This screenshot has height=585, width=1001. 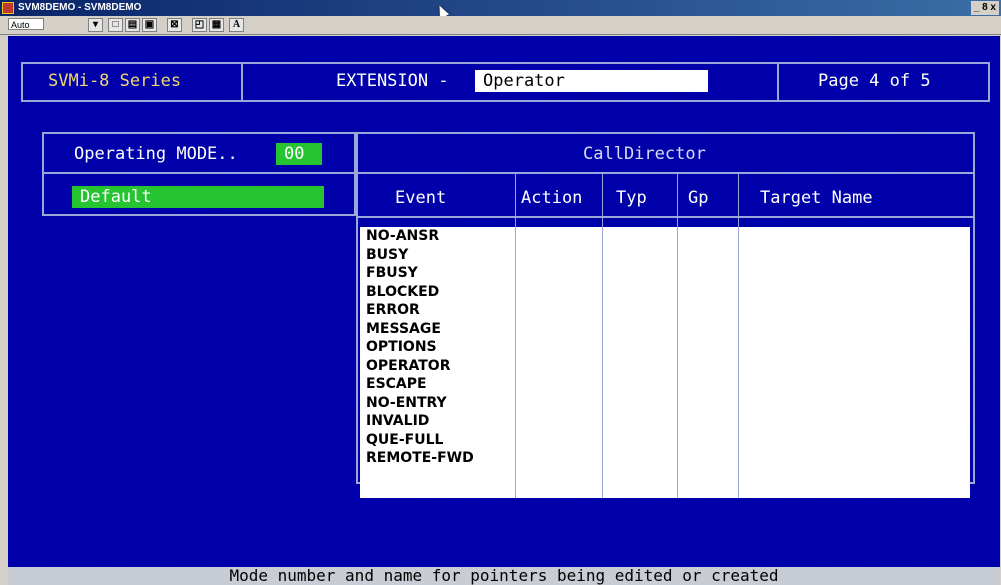 What do you see at coordinates (149, 25) in the screenshot?
I see `paste-icon: ▣` at bounding box center [149, 25].